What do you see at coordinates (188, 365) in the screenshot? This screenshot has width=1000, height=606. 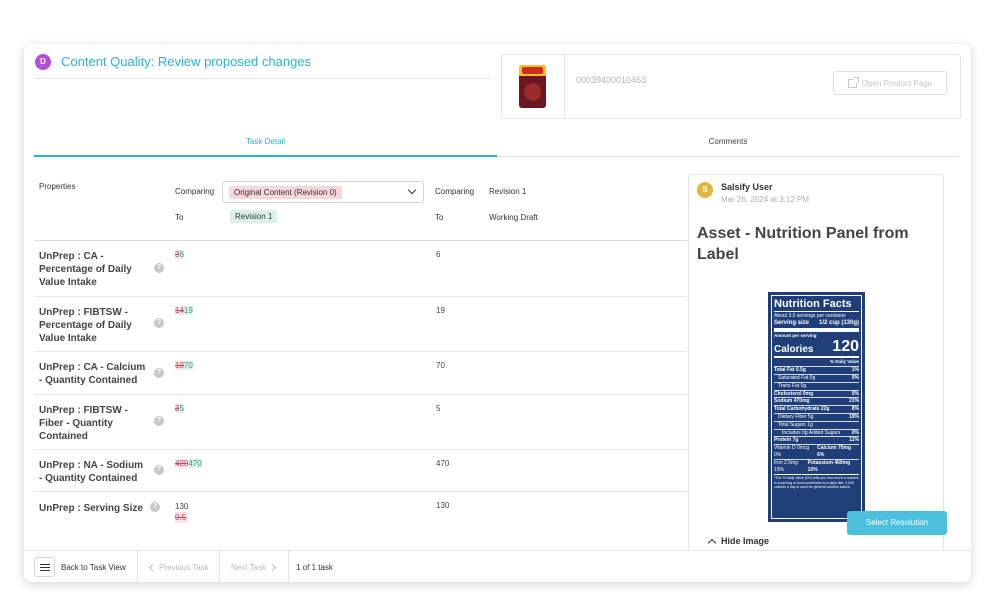 I see `inserted-value: 70` at bounding box center [188, 365].